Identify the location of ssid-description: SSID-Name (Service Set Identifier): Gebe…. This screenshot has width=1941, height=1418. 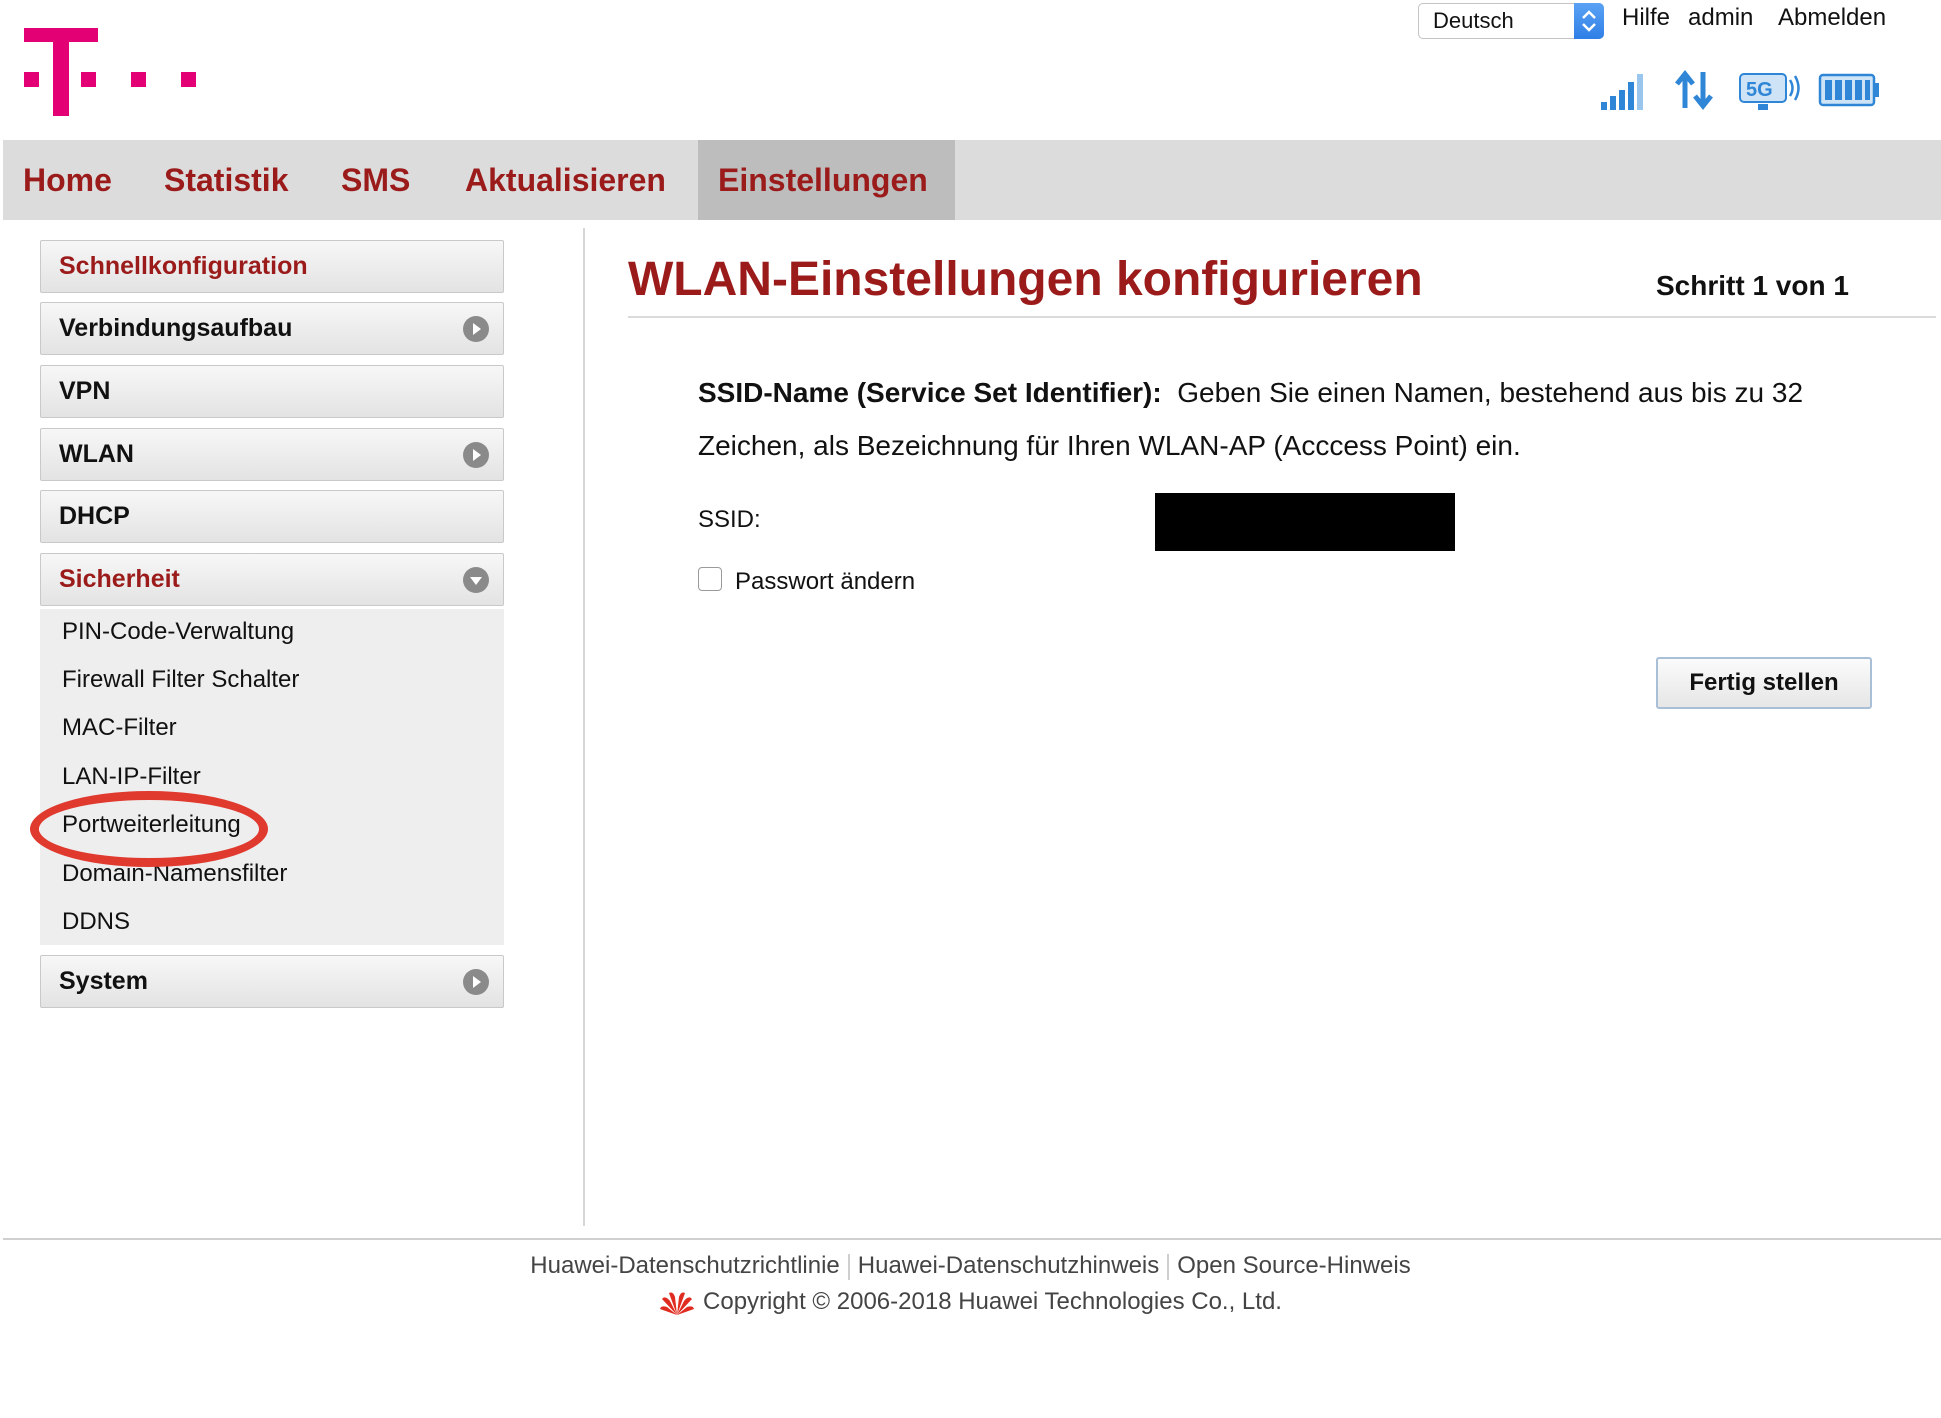
(1298, 419).